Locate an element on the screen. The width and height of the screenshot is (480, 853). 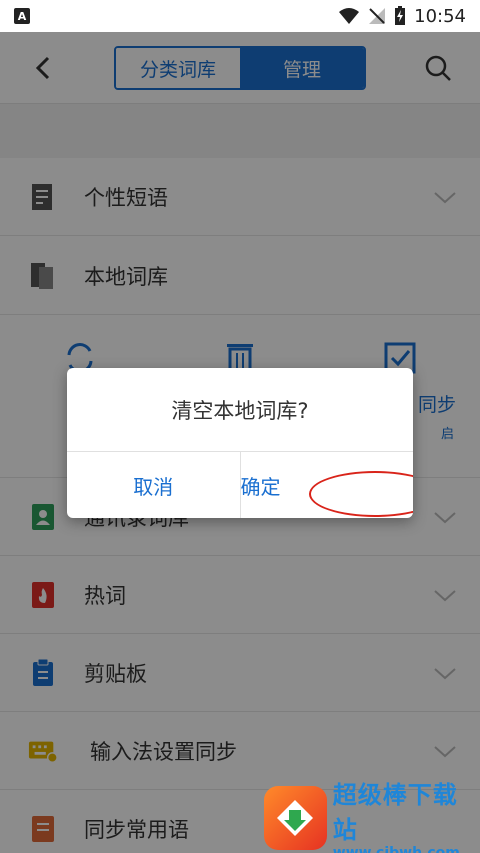
confirm-button: 确定 is located at coordinates (326, 485).